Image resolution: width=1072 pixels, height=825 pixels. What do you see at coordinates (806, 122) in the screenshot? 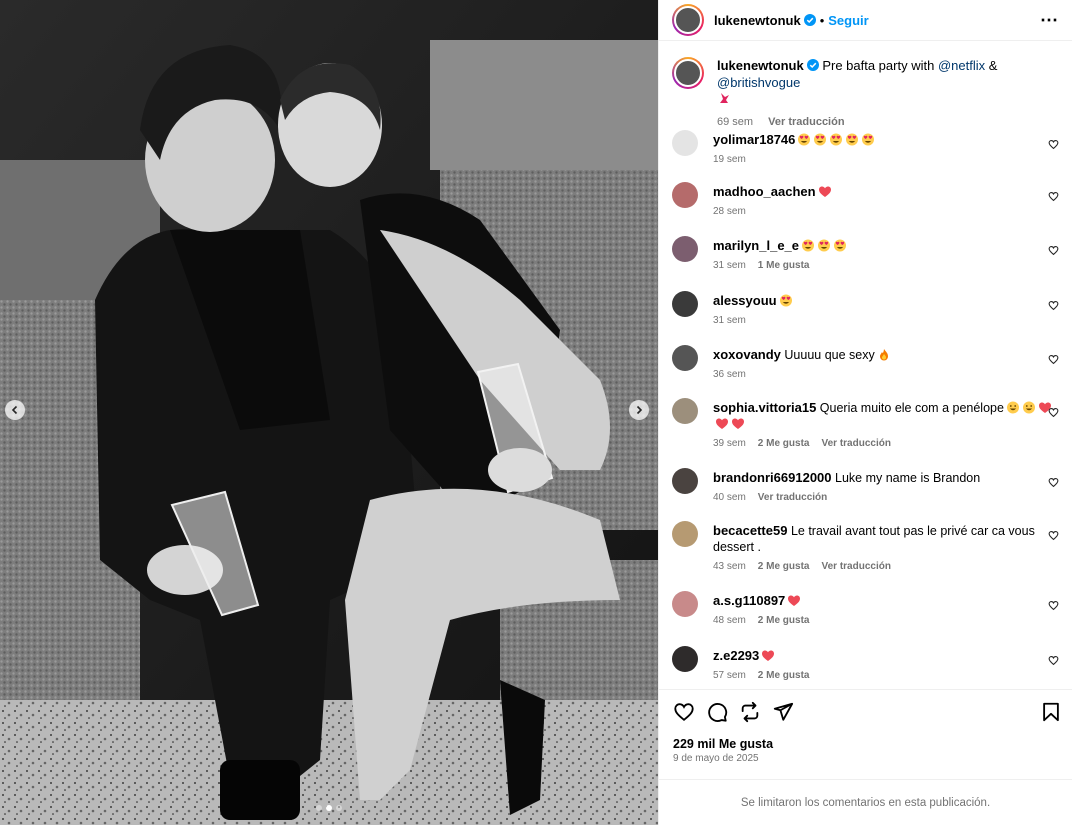
I see `caption-translate-link: Ver traducción` at bounding box center [806, 122].